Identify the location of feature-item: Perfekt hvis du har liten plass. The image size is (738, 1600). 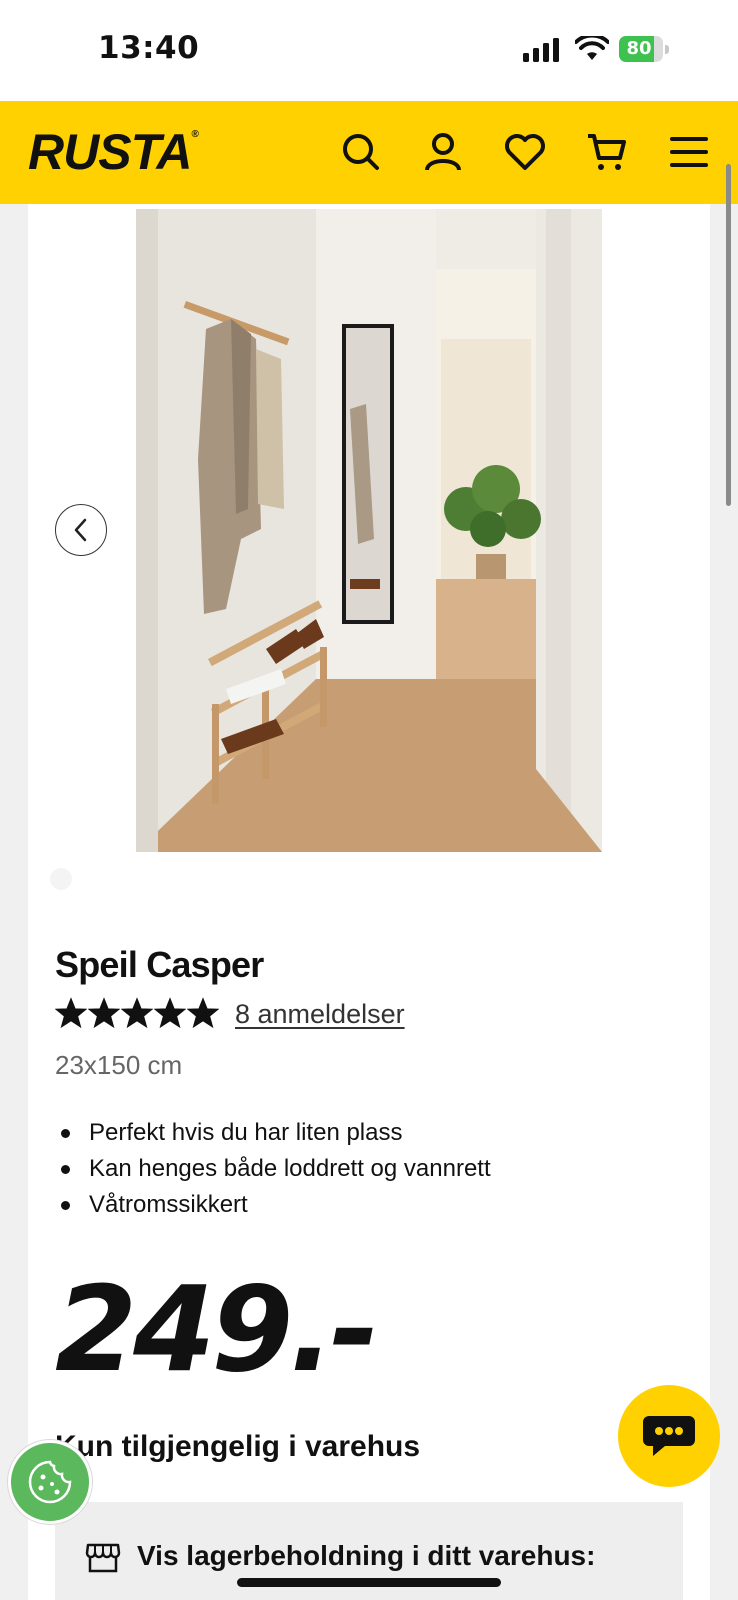
(273, 1133).